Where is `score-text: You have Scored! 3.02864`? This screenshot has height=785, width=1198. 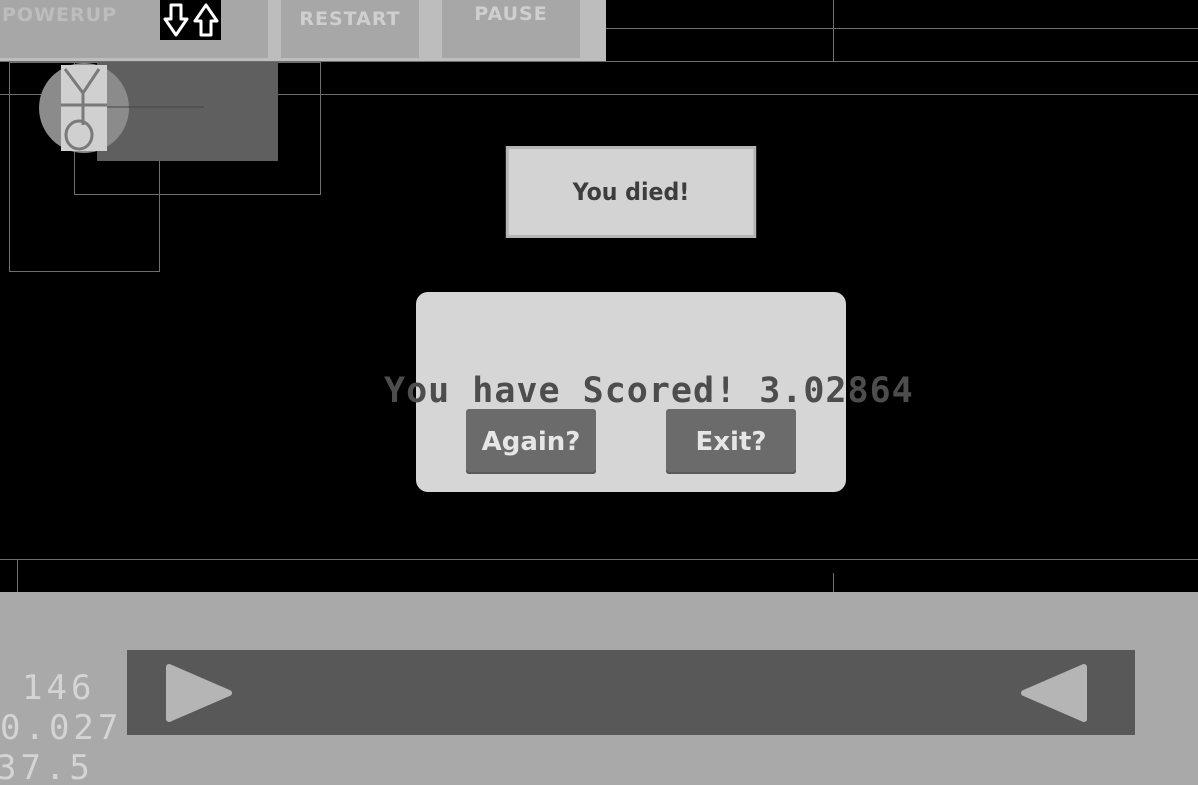 score-text: You have Scored! 3.02864 is located at coordinates (649, 391).